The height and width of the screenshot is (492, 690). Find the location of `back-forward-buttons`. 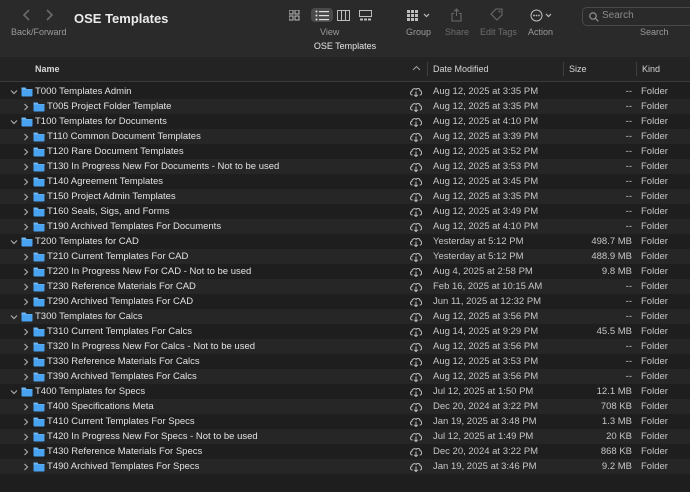

back-forward-buttons is located at coordinates (38, 17).